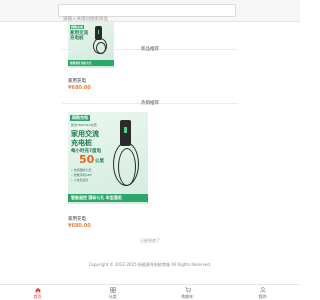  I want to click on banner-bullet: • 智能手机APP, so click(81, 175).